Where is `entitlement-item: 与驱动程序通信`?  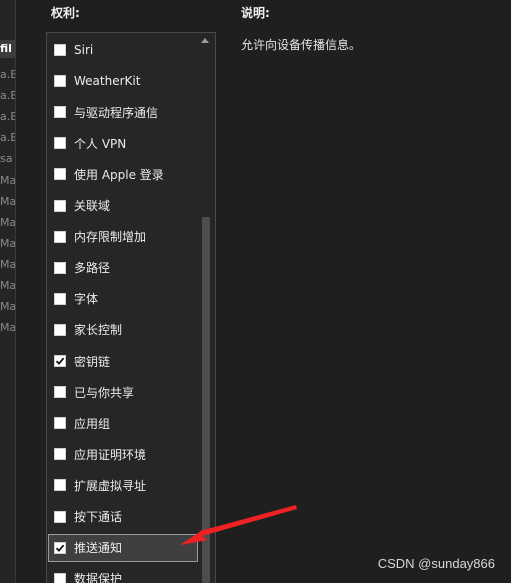 entitlement-item: 与驱动程序通信 is located at coordinates (124, 112).